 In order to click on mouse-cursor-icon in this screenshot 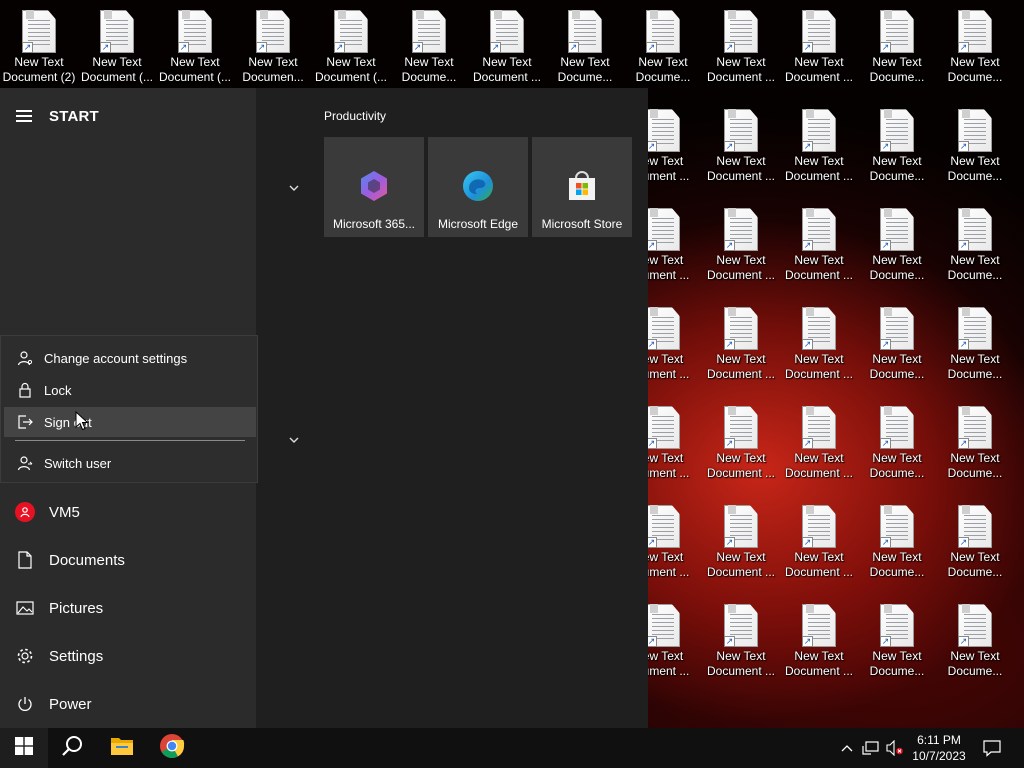, I will do `click(82, 420)`.